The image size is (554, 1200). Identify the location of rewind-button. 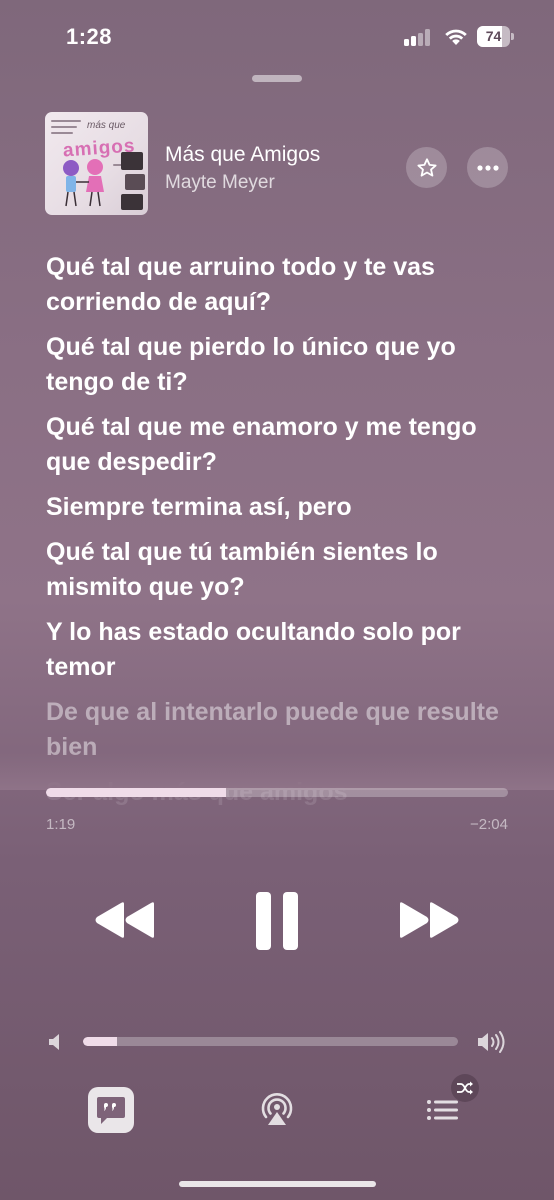
(125, 920).